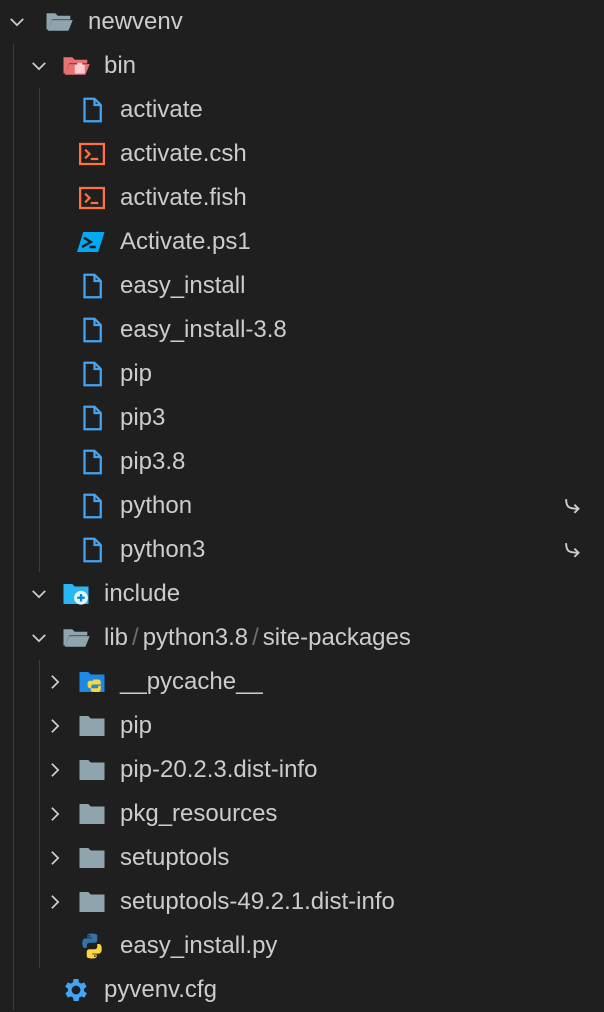 Image resolution: width=604 pixels, height=1012 pixels. I want to click on tree-row-file: Activate.ps1, so click(302, 242).